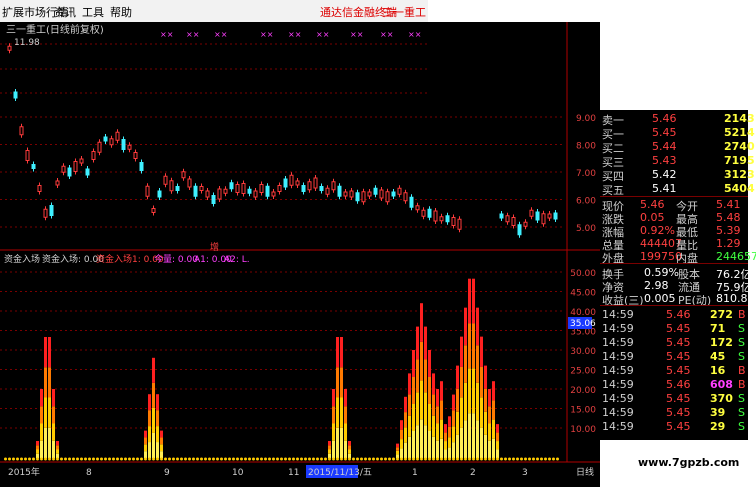 The width and height of the screenshot is (756, 487). What do you see at coordinates (214, 247) in the screenshot?
I see `mark-label: 增` at bounding box center [214, 247].